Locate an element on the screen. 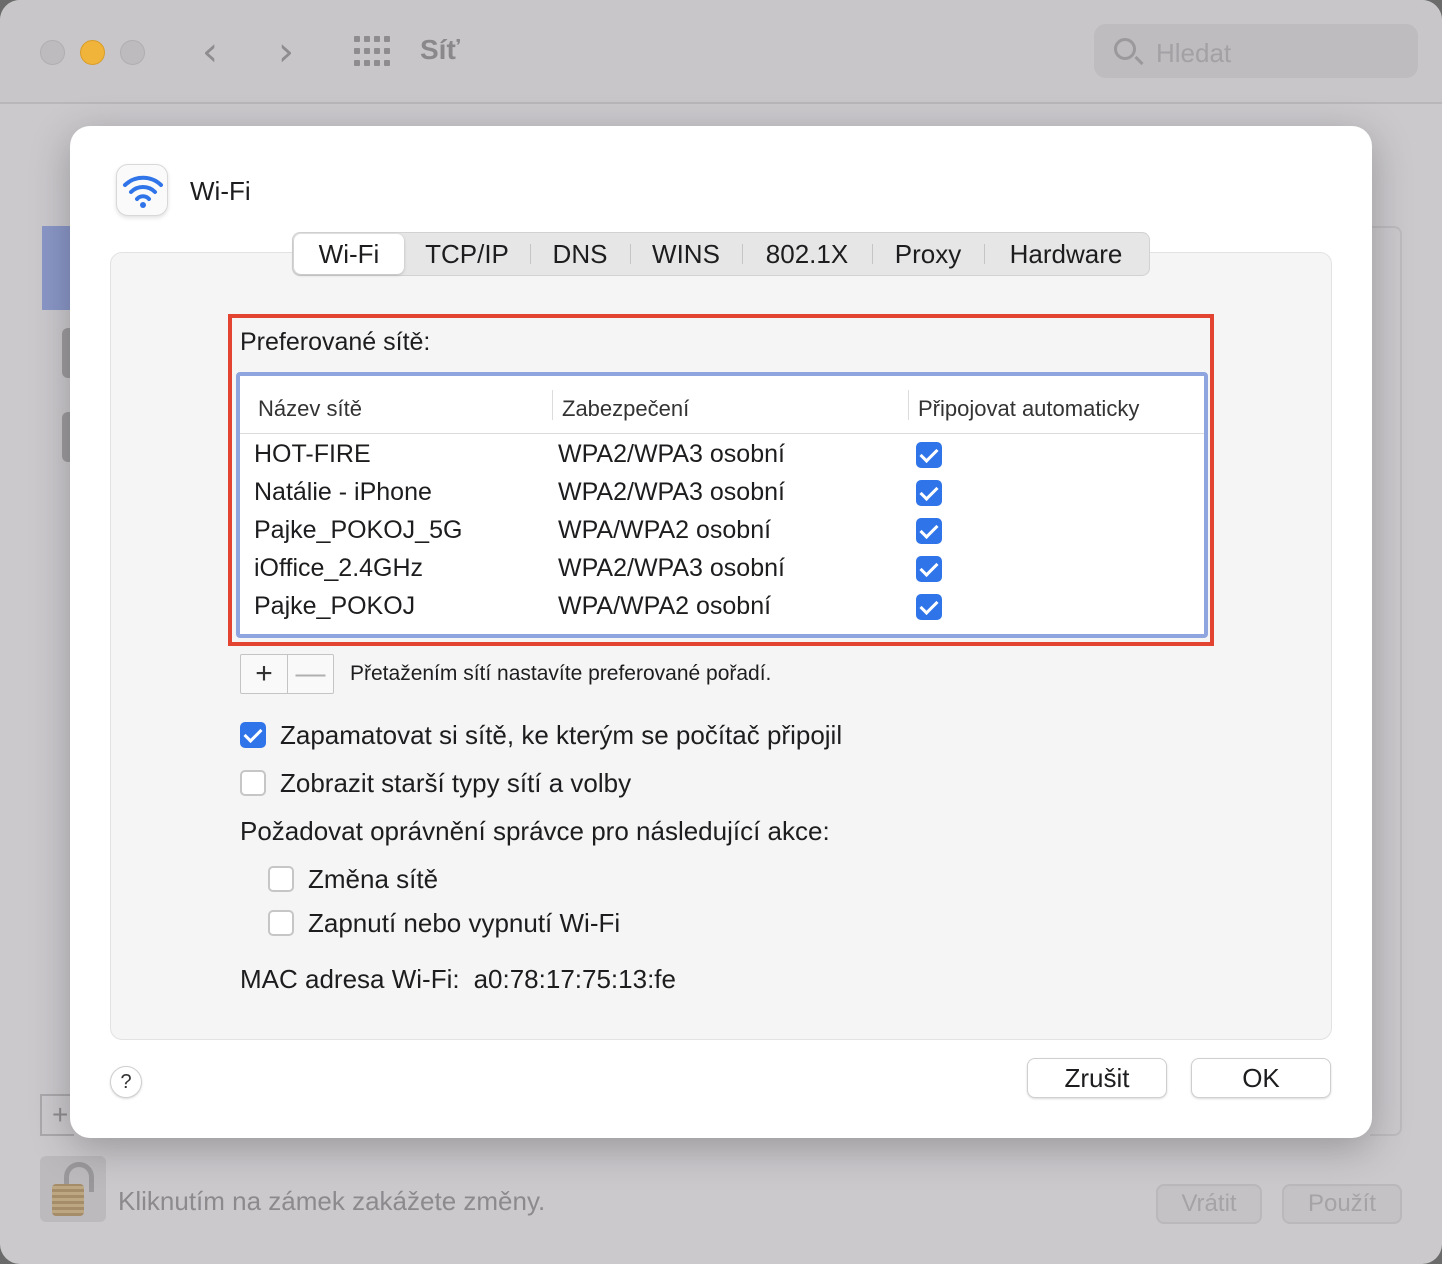 Image resolution: width=1442 pixels, height=1264 pixels. search-icon is located at coordinates (1125, 49).